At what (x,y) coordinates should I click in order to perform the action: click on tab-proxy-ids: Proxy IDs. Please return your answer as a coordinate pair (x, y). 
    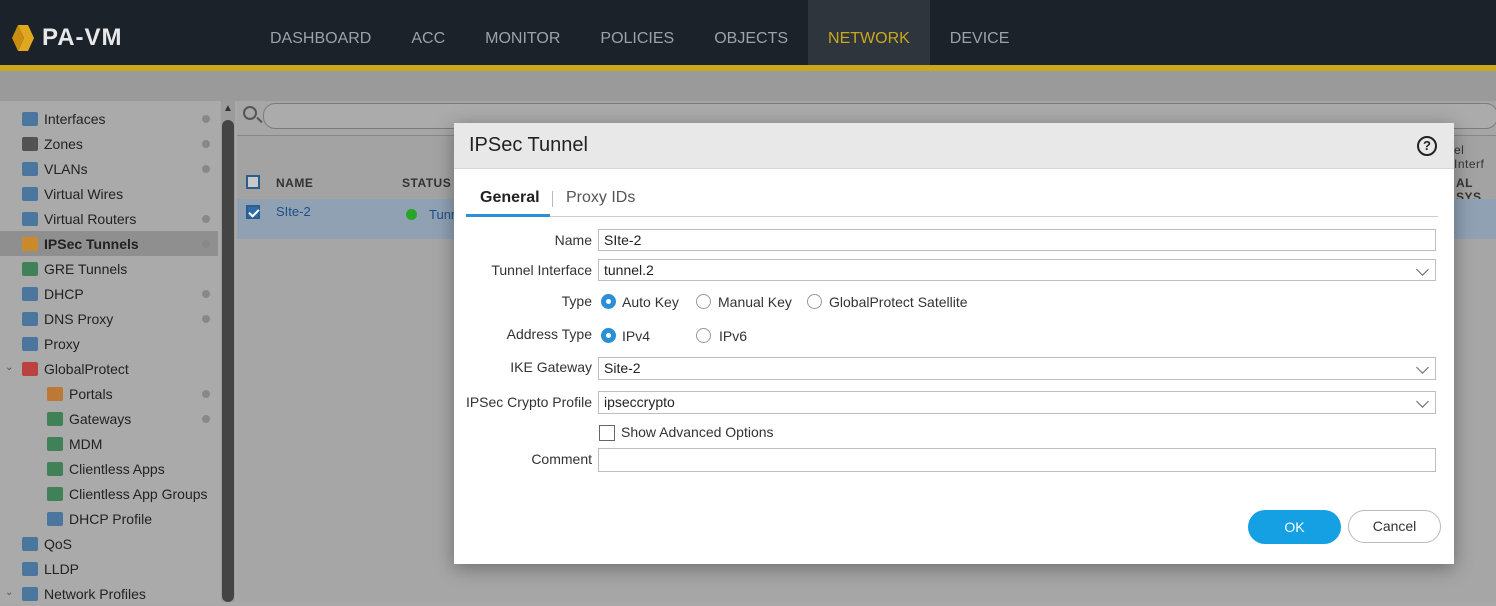
    Looking at the image, I should click on (600, 198).